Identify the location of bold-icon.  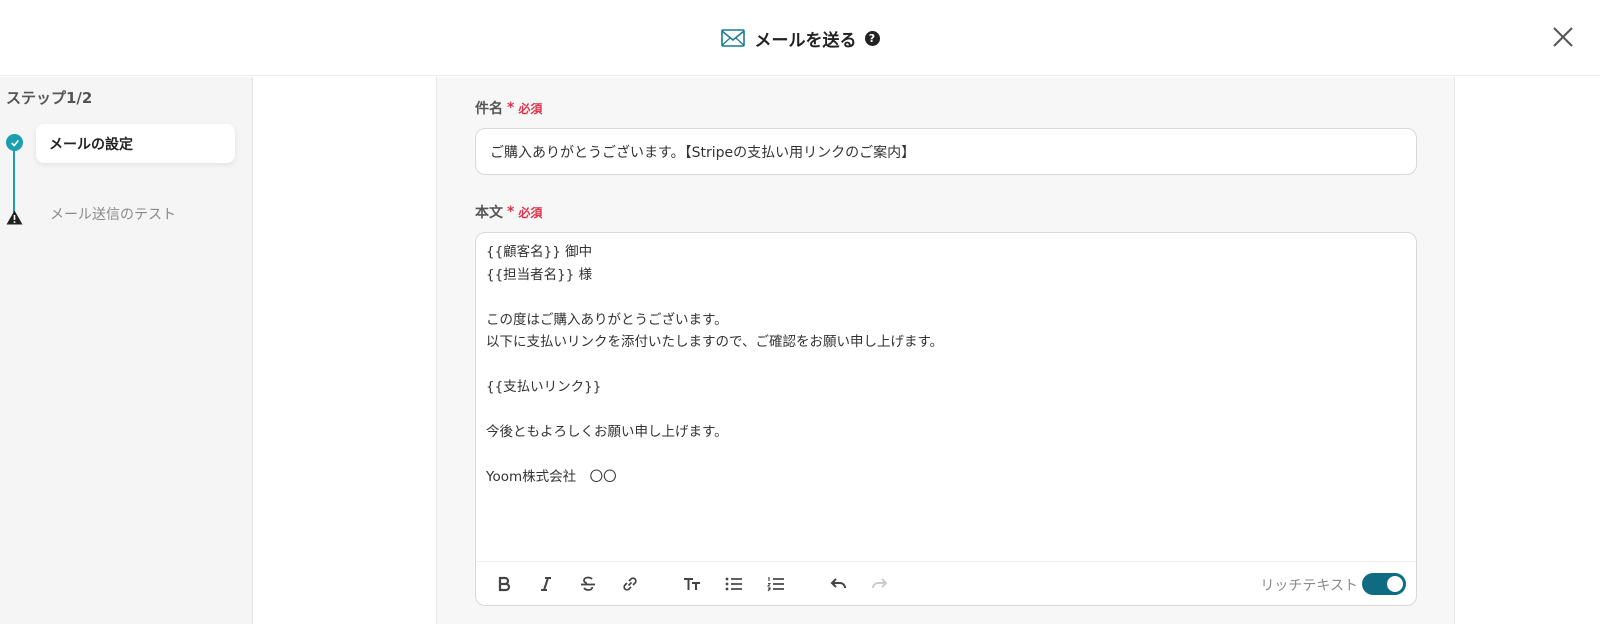
(504, 584).